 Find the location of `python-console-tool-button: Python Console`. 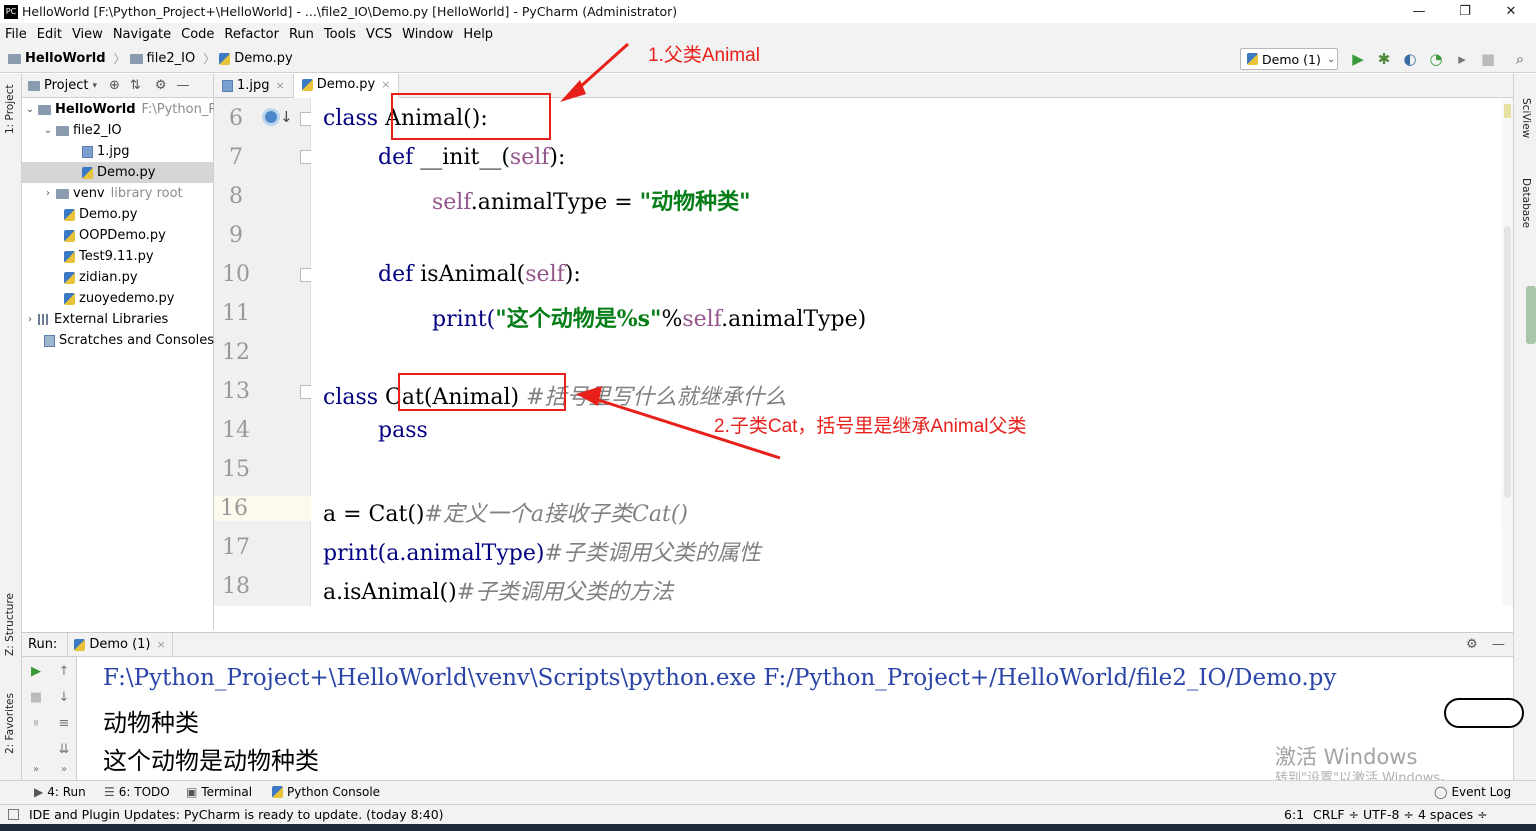

python-console-tool-button: Python Console is located at coordinates (326, 792).